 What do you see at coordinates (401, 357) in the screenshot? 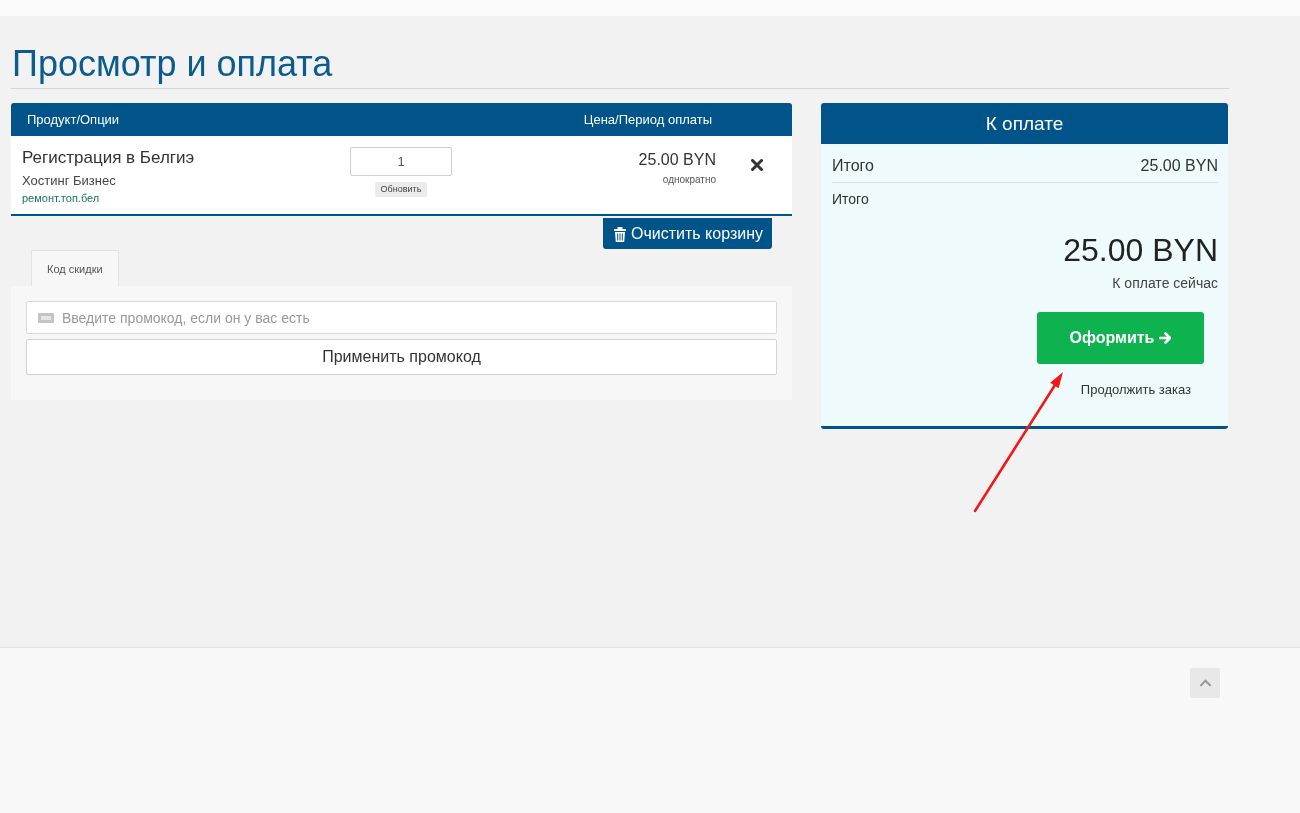
I see `apply-promo-button: Применить промокод` at bounding box center [401, 357].